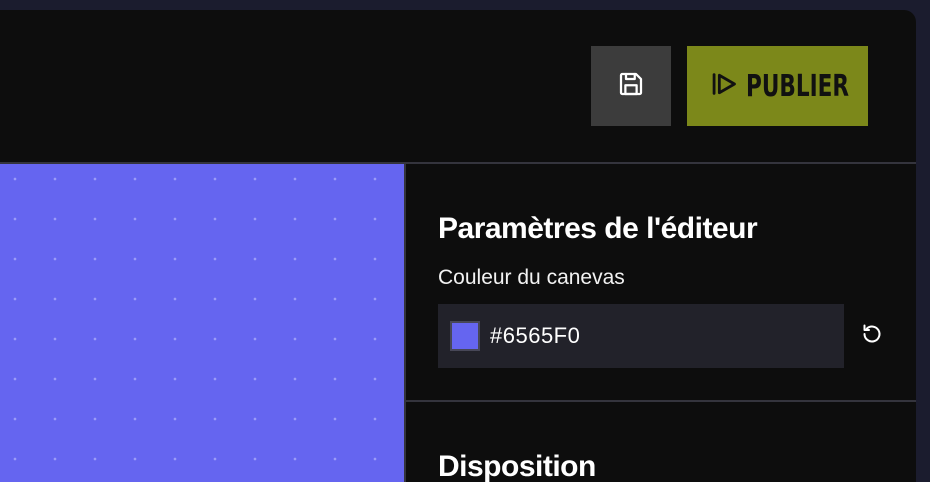 The width and height of the screenshot is (930, 482). I want to click on publish-button: PUBLIER, so click(777, 86).